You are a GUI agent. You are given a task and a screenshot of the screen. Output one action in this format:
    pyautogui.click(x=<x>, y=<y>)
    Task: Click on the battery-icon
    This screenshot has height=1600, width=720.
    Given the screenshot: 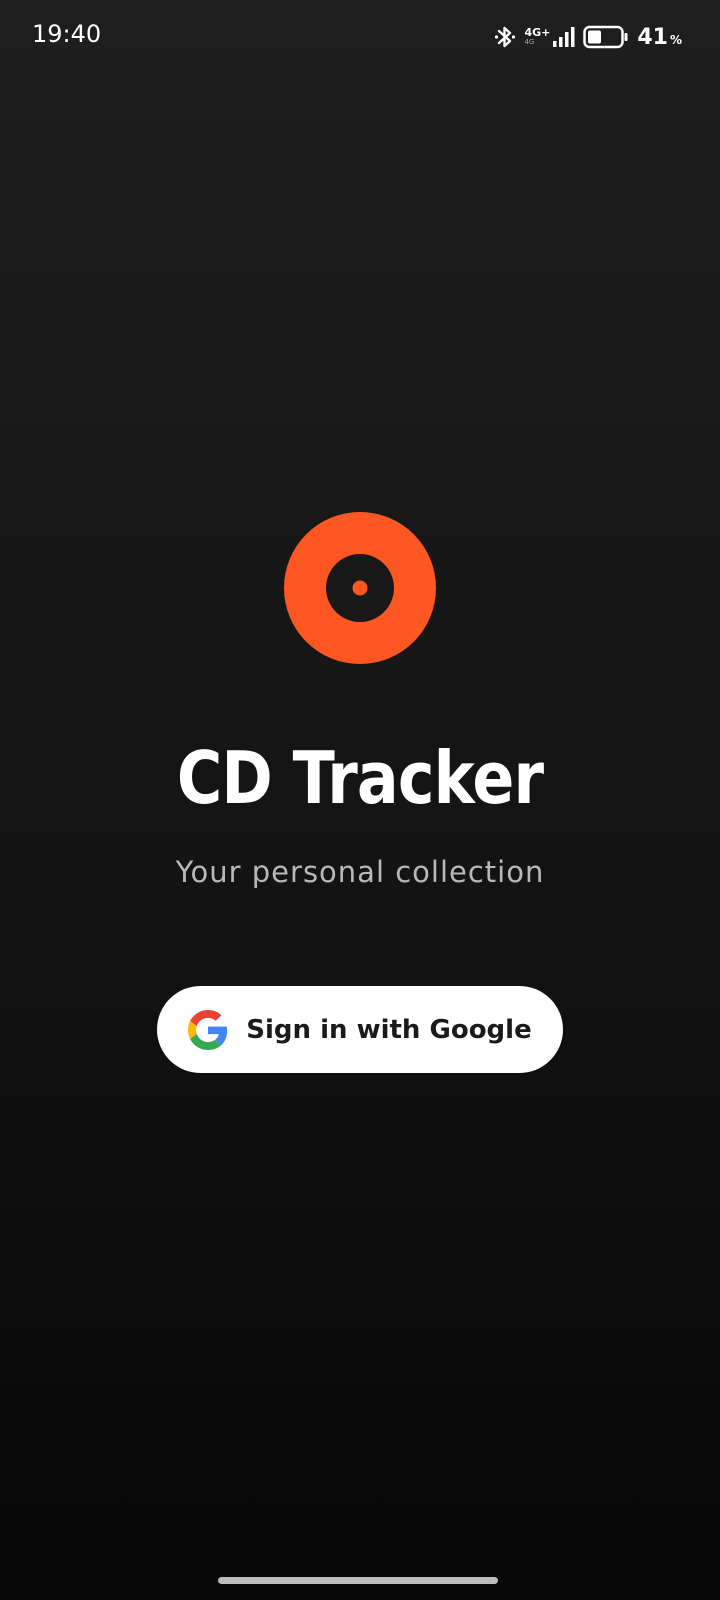 What is the action you would take?
    pyautogui.click(x=606, y=37)
    